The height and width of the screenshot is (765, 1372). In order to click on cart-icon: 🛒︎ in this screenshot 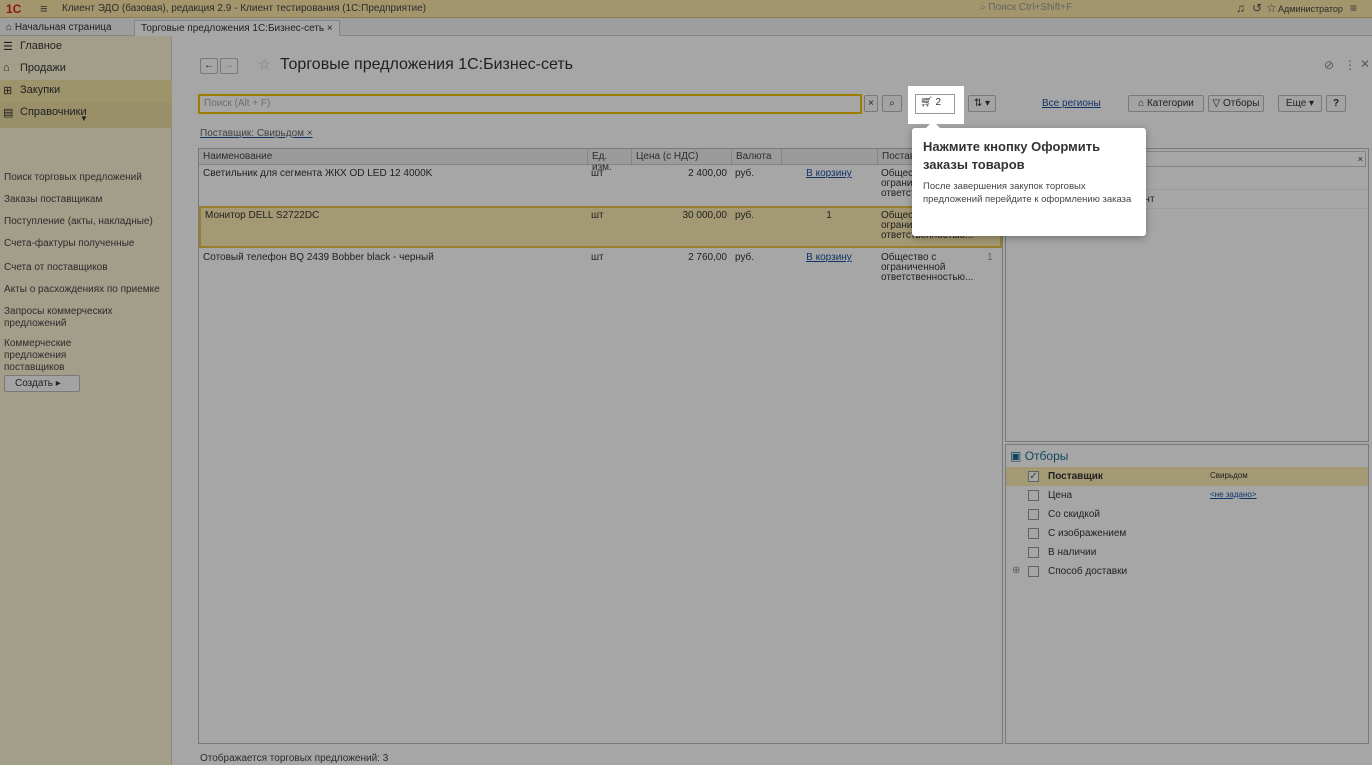, I will do `click(926, 102)`.